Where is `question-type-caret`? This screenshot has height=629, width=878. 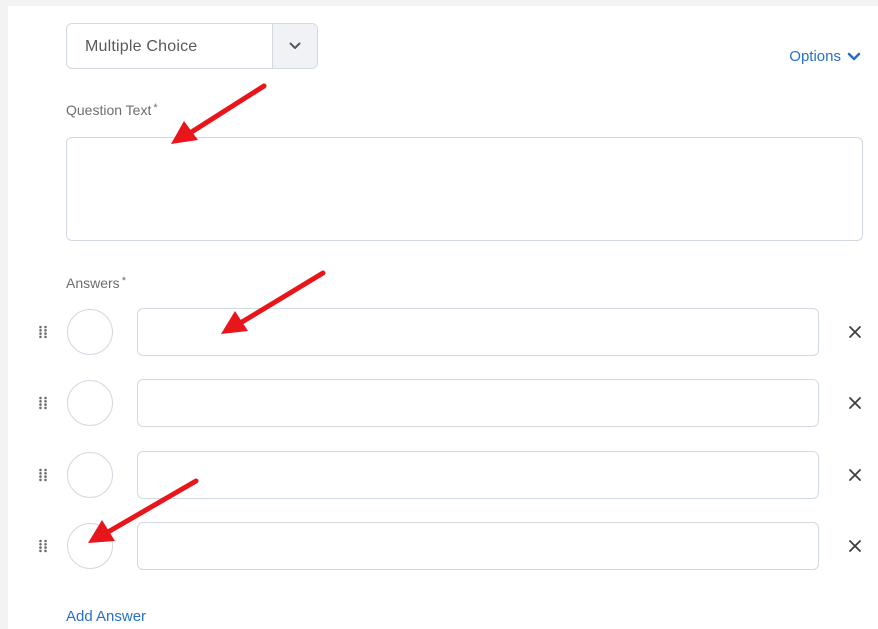 question-type-caret is located at coordinates (294, 46).